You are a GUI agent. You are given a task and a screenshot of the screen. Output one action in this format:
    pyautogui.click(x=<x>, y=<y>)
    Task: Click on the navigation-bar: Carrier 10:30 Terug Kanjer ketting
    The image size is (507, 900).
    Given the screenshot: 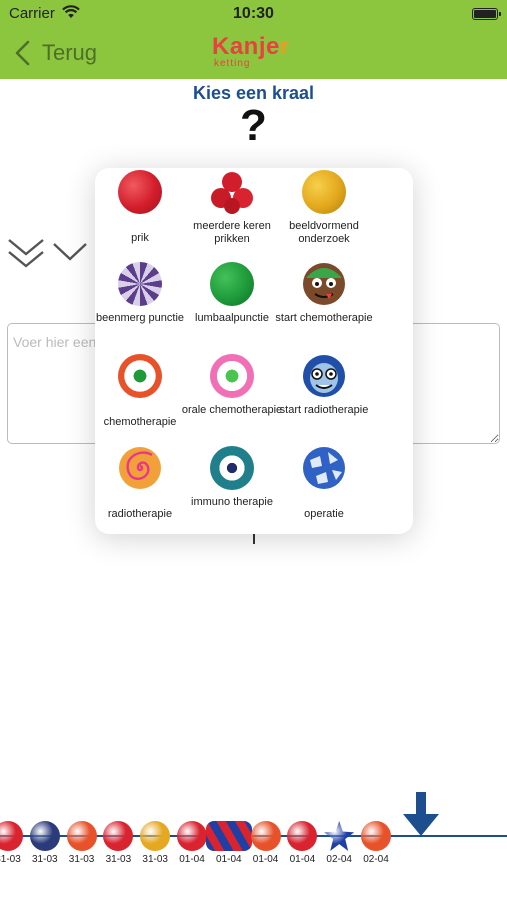 What is the action you would take?
    pyautogui.click(x=253, y=39)
    